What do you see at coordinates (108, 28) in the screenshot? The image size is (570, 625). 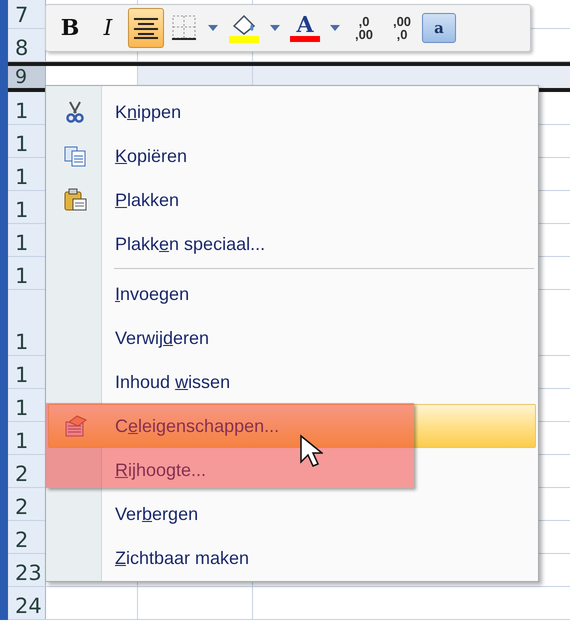 I see `italic-button: I` at bounding box center [108, 28].